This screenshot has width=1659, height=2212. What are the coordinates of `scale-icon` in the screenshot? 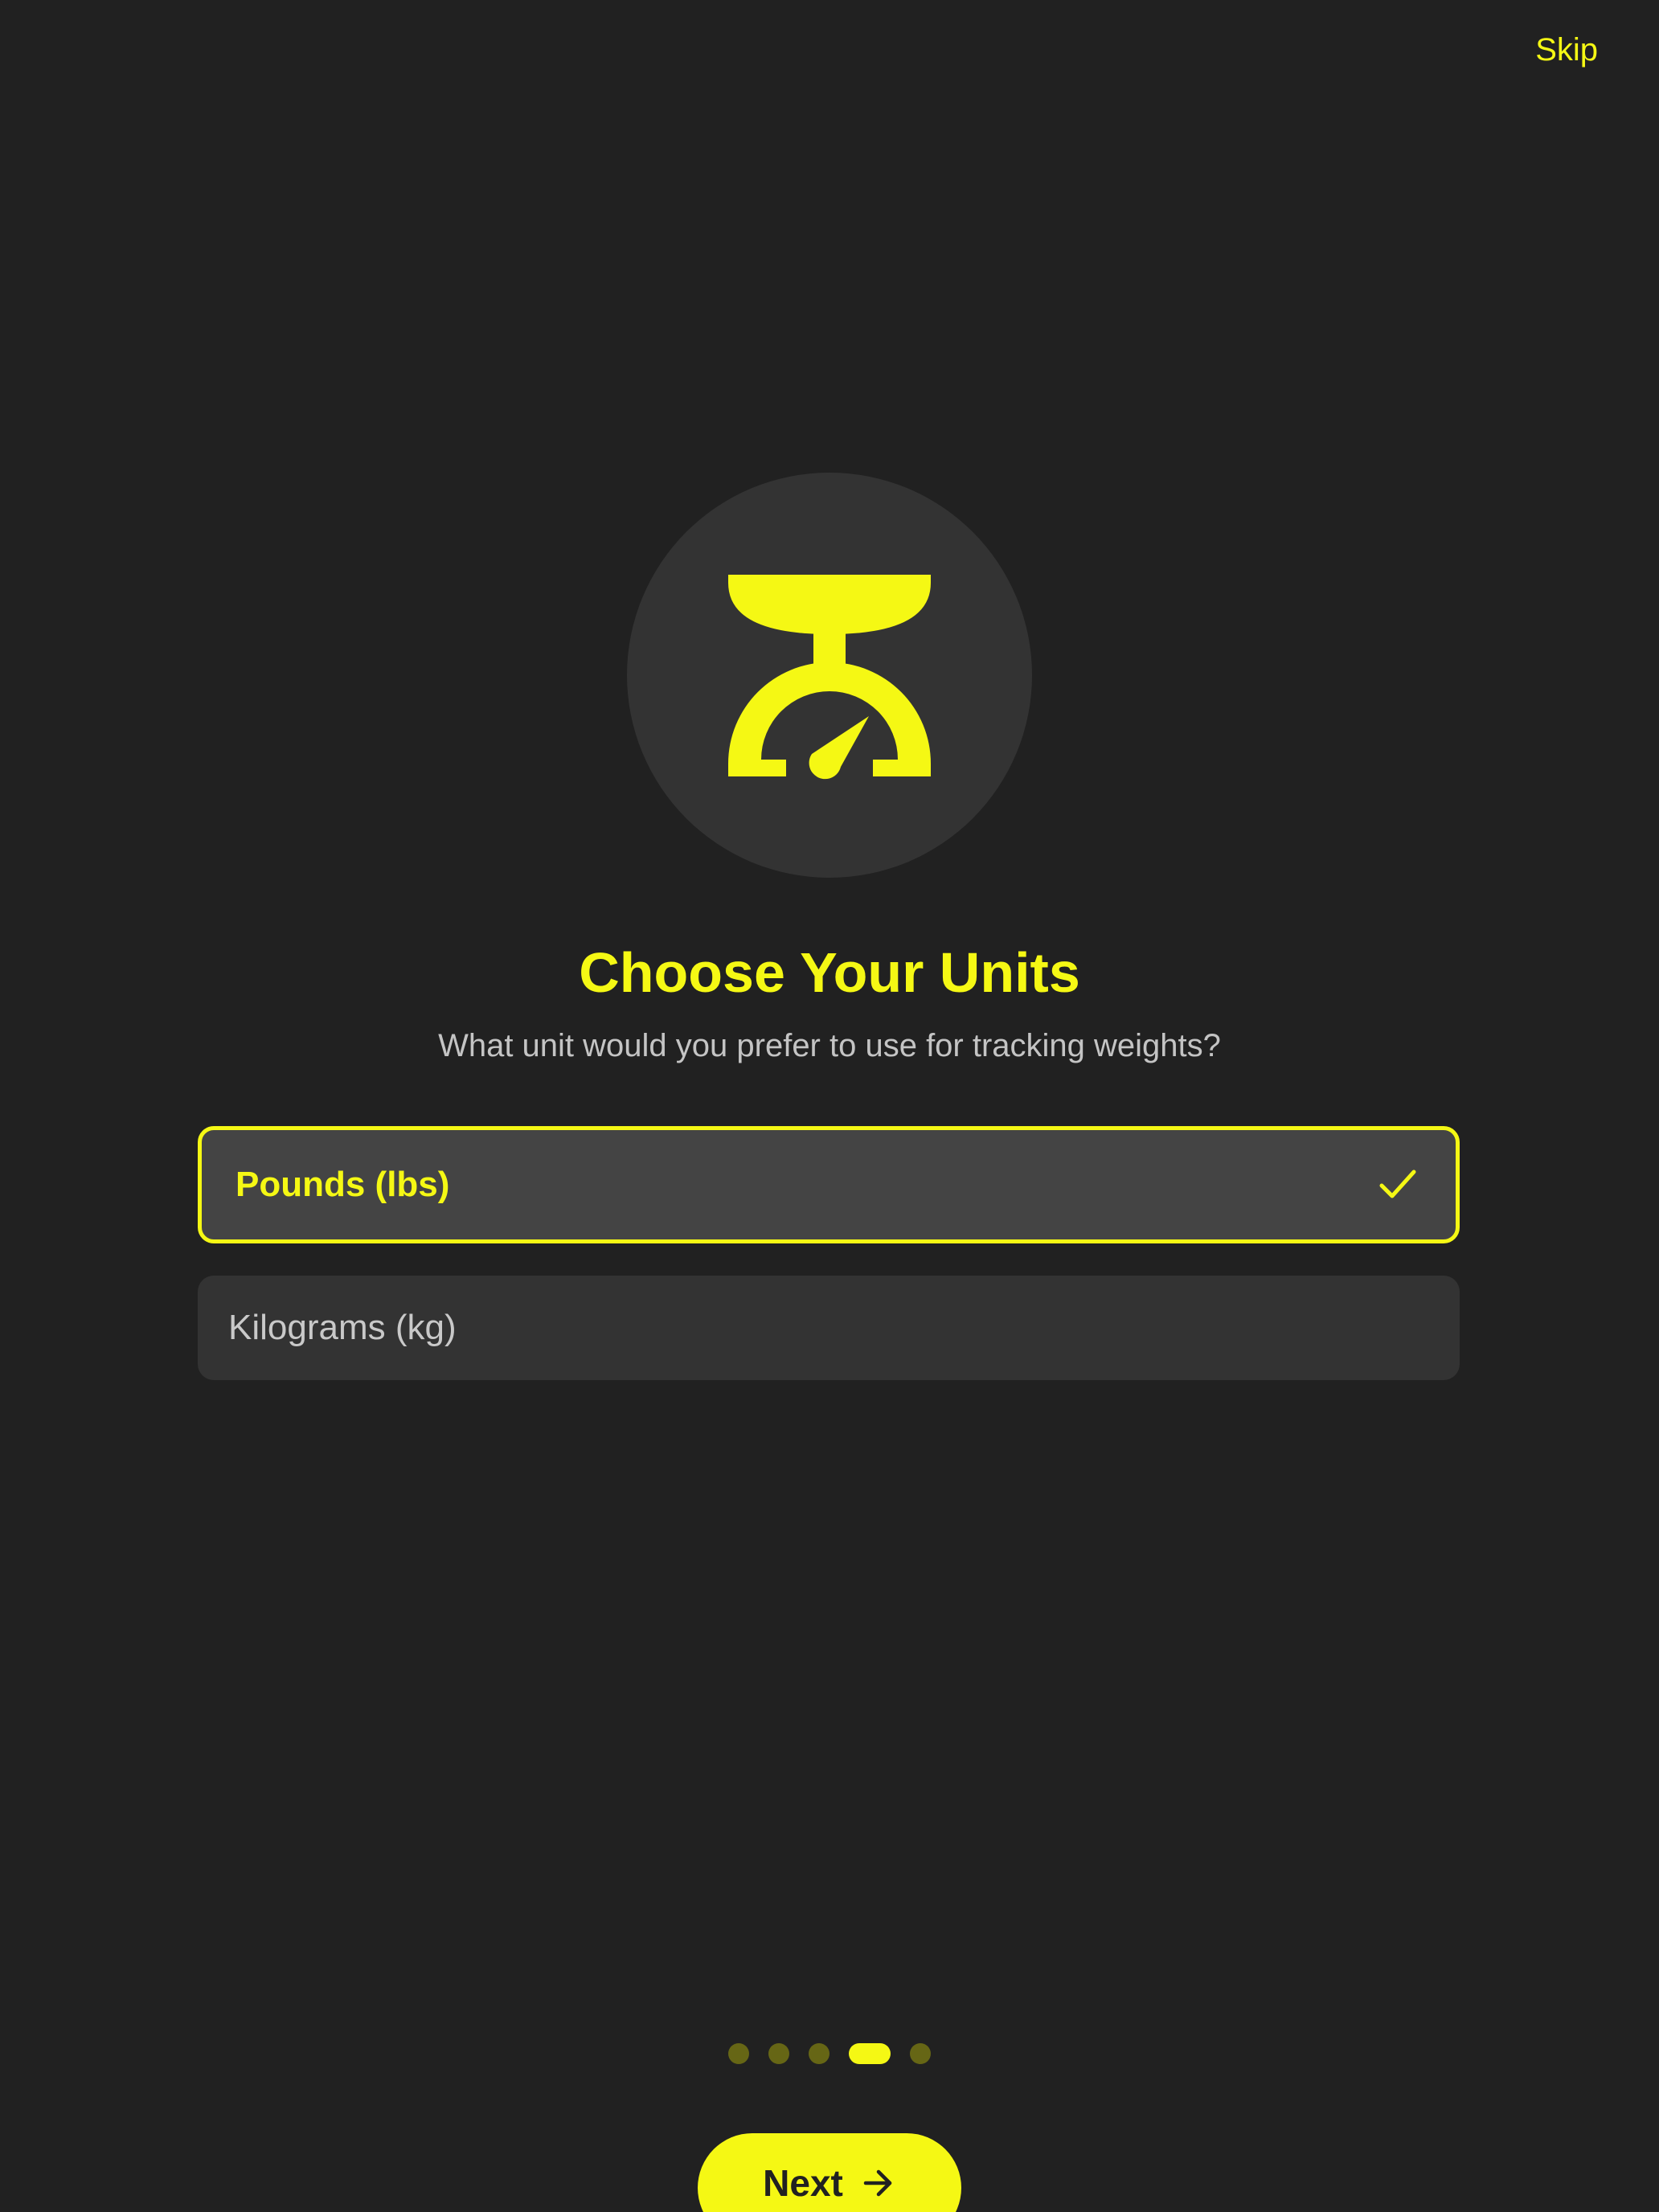 It's located at (829, 677).